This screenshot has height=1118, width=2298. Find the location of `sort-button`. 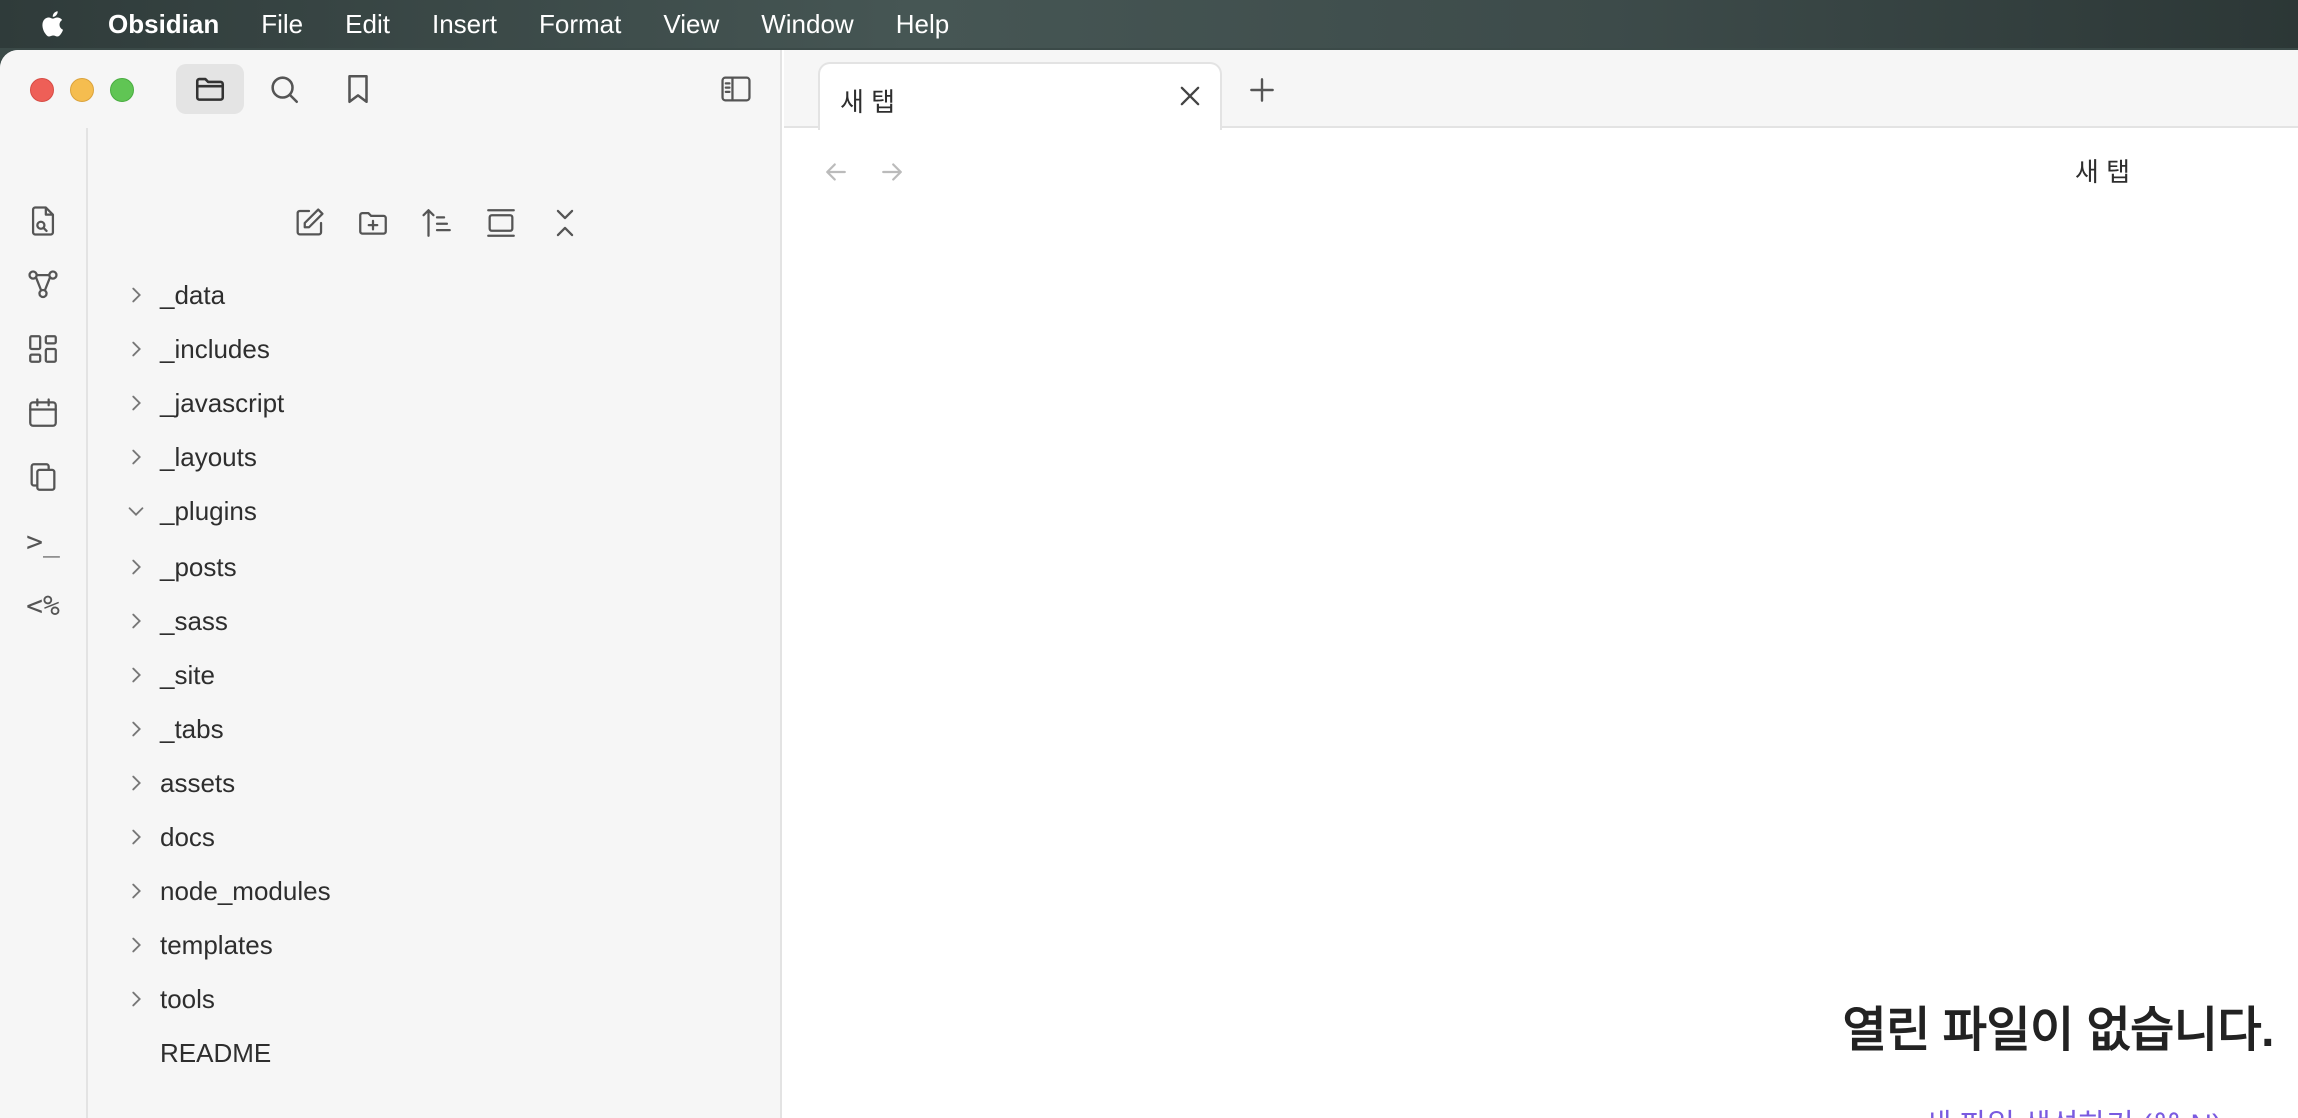

sort-button is located at coordinates (437, 223).